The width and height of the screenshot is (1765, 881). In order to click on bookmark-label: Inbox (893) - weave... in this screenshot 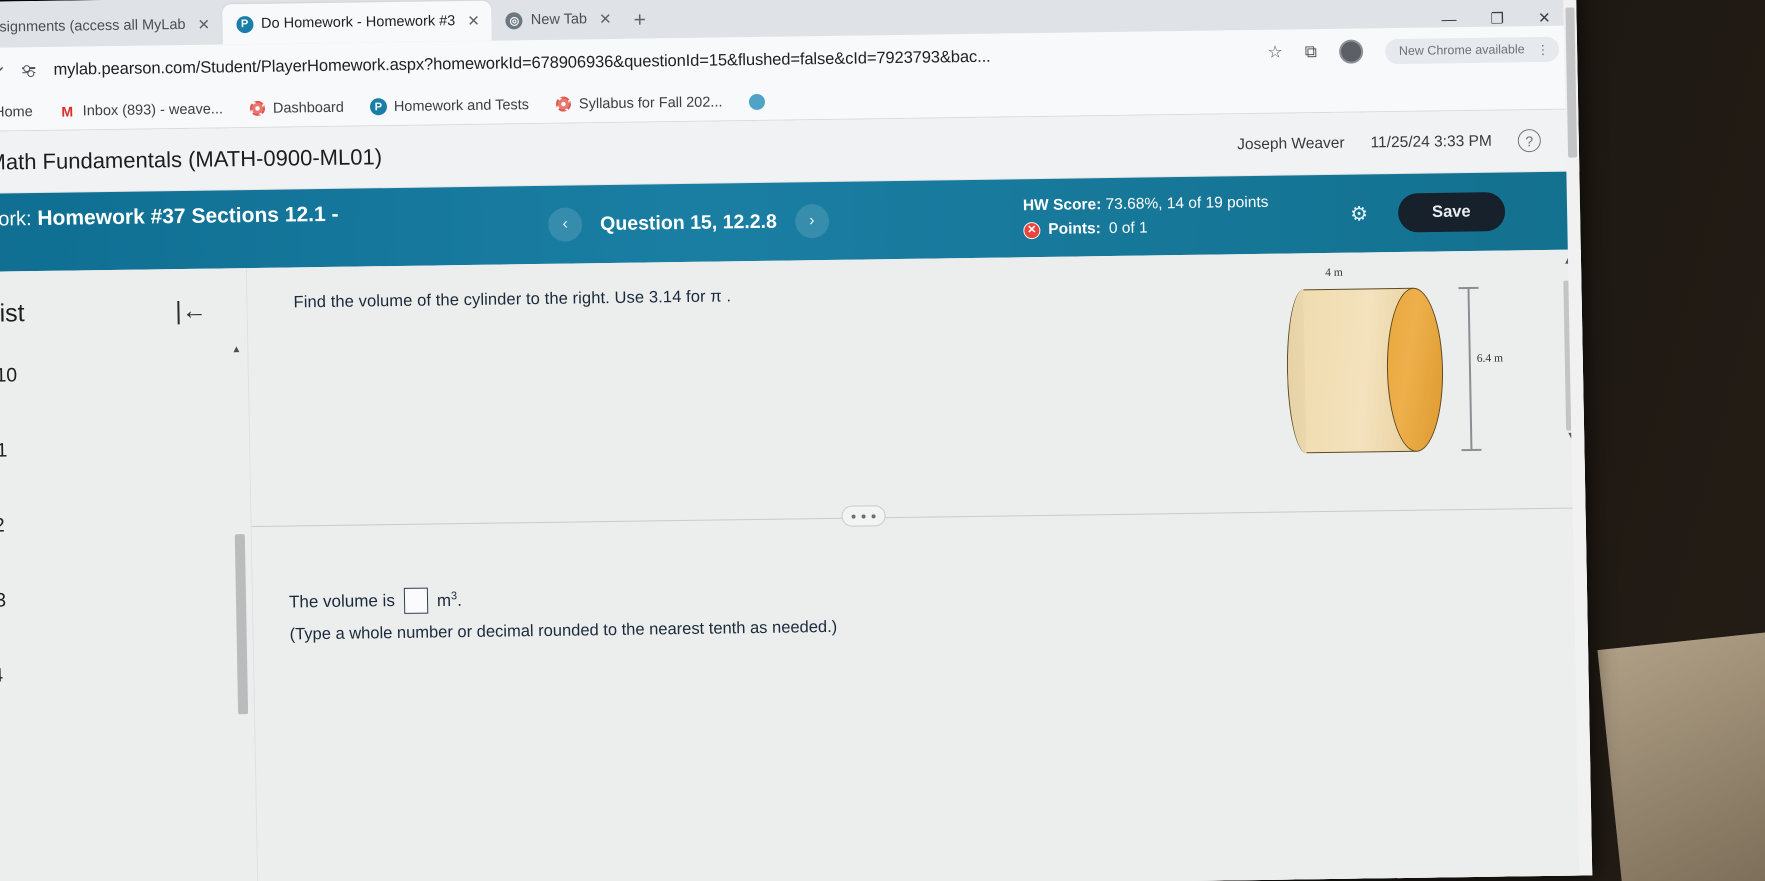, I will do `click(153, 109)`.